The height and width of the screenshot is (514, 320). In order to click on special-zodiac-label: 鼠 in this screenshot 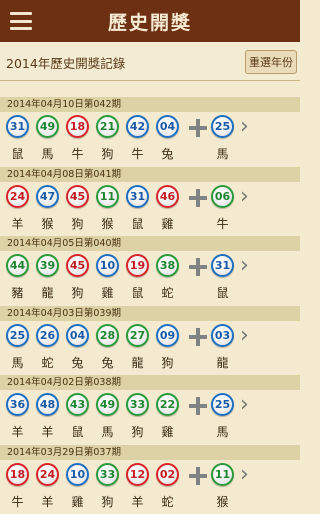, I will do `click(222, 293)`.